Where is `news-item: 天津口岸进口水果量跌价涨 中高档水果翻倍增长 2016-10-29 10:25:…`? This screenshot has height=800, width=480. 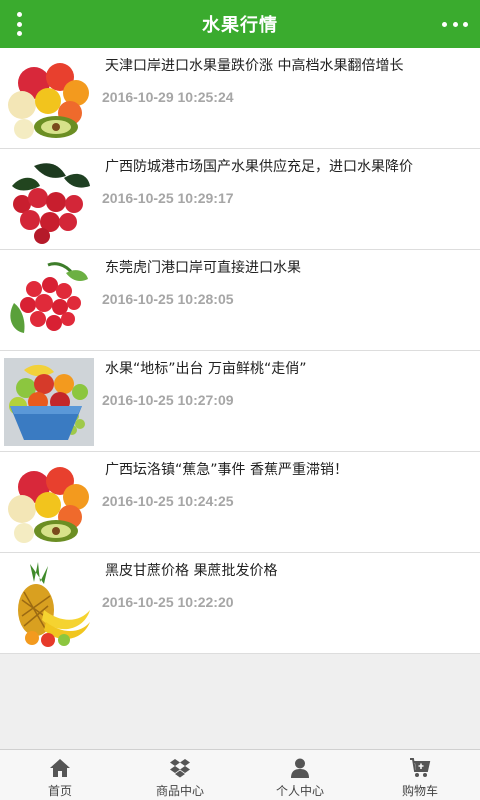
news-item: 天津口岸进口水果量跌价涨 中高档水果翻倍增长 2016-10-29 10:25:… is located at coordinates (240, 98).